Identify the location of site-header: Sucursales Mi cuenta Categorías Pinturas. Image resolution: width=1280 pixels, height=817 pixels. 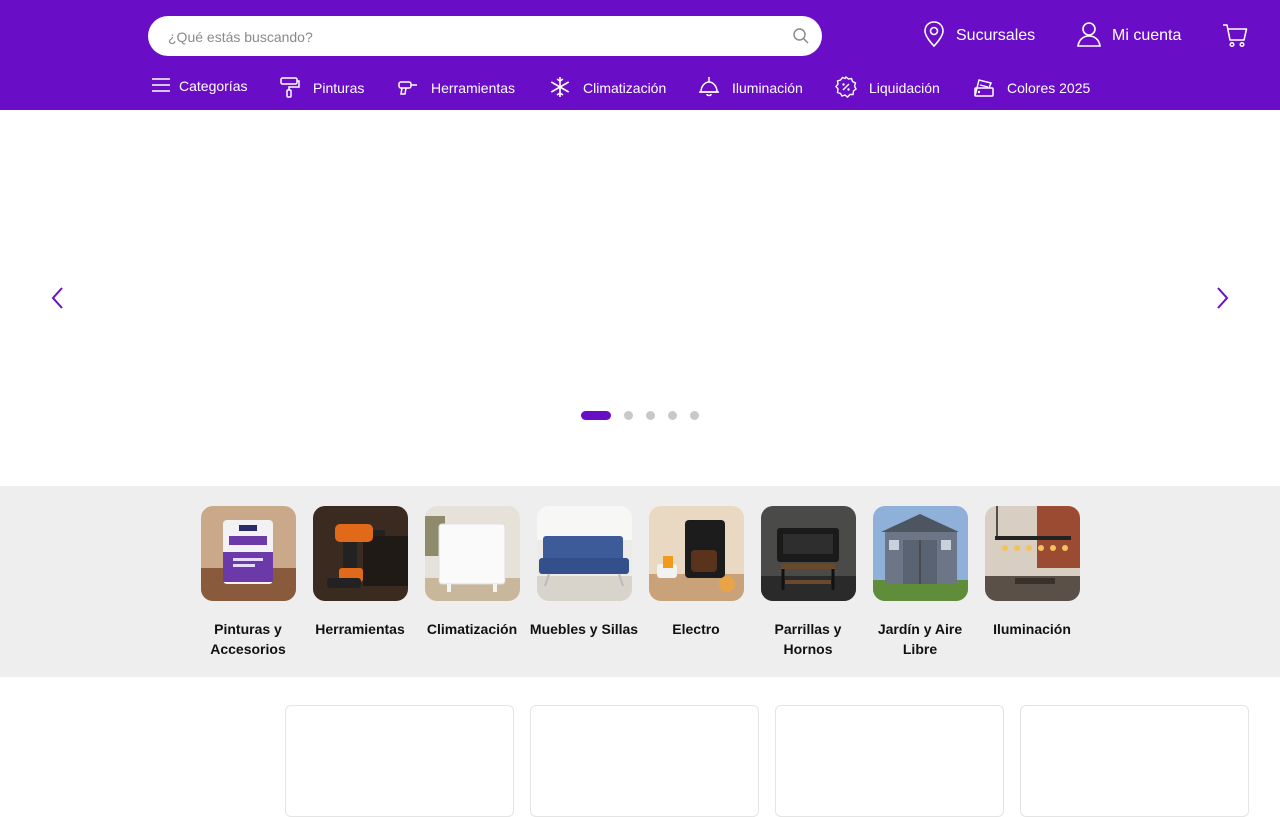
(640, 55).